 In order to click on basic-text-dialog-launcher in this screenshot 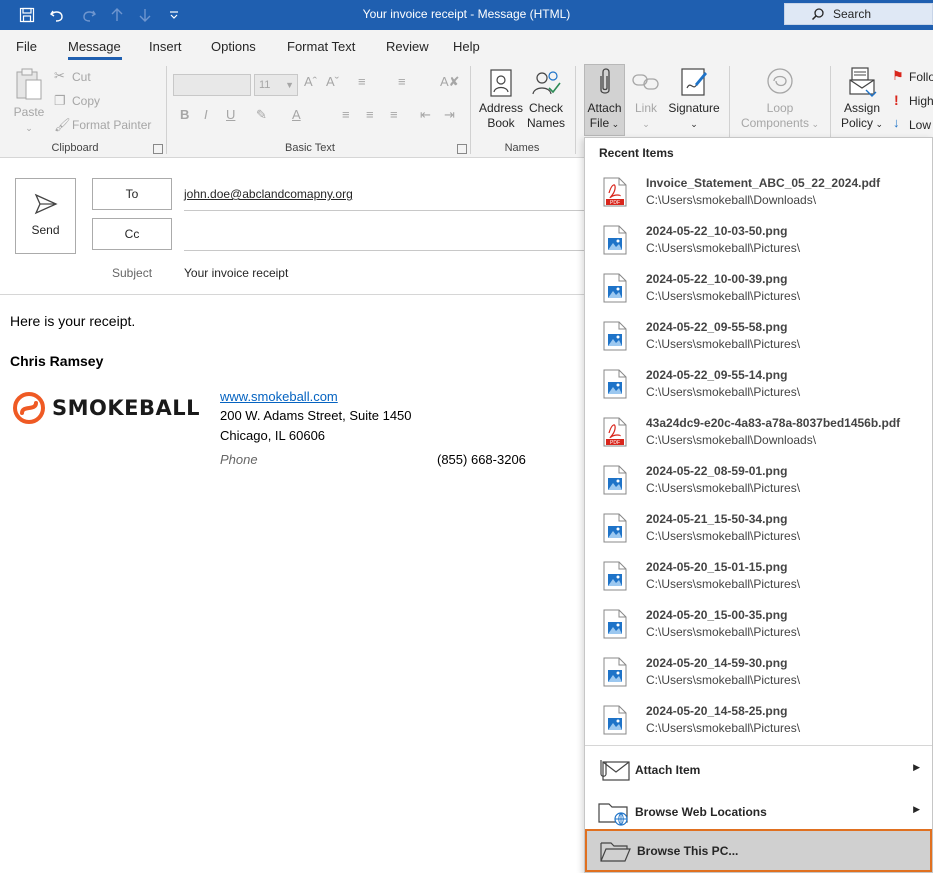, I will do `click(462, 149)`.